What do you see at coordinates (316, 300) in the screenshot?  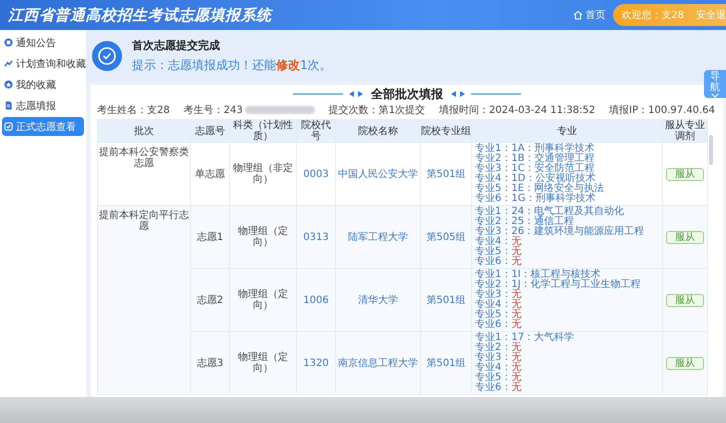 I see `table-cell: 1006` at bounding box center [316, 300].